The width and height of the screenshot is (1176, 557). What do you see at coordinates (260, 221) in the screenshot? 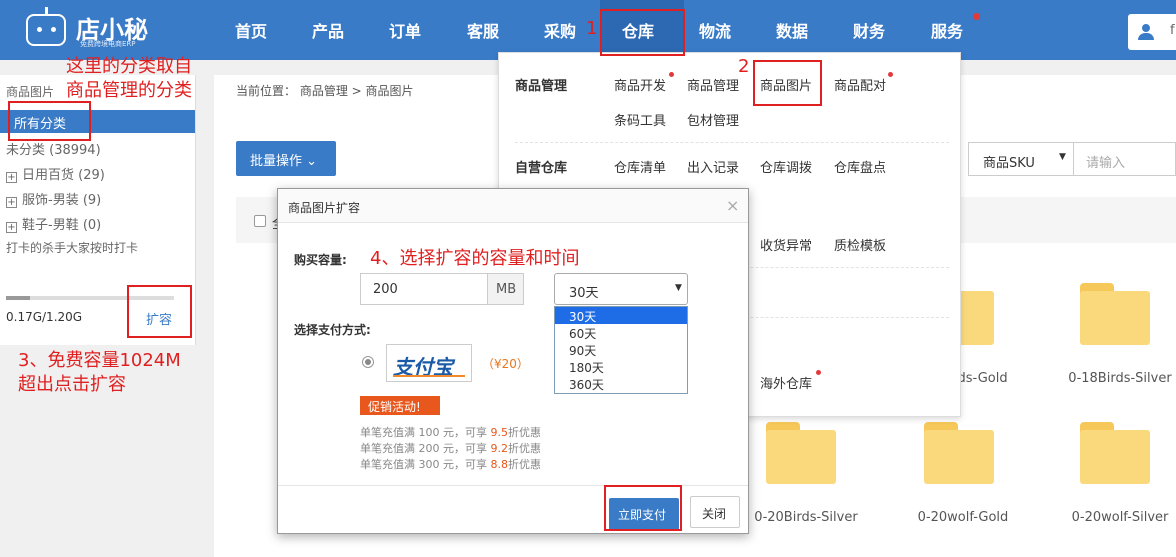
I see `select-all-checkbox` at bounding box center [260, 221].